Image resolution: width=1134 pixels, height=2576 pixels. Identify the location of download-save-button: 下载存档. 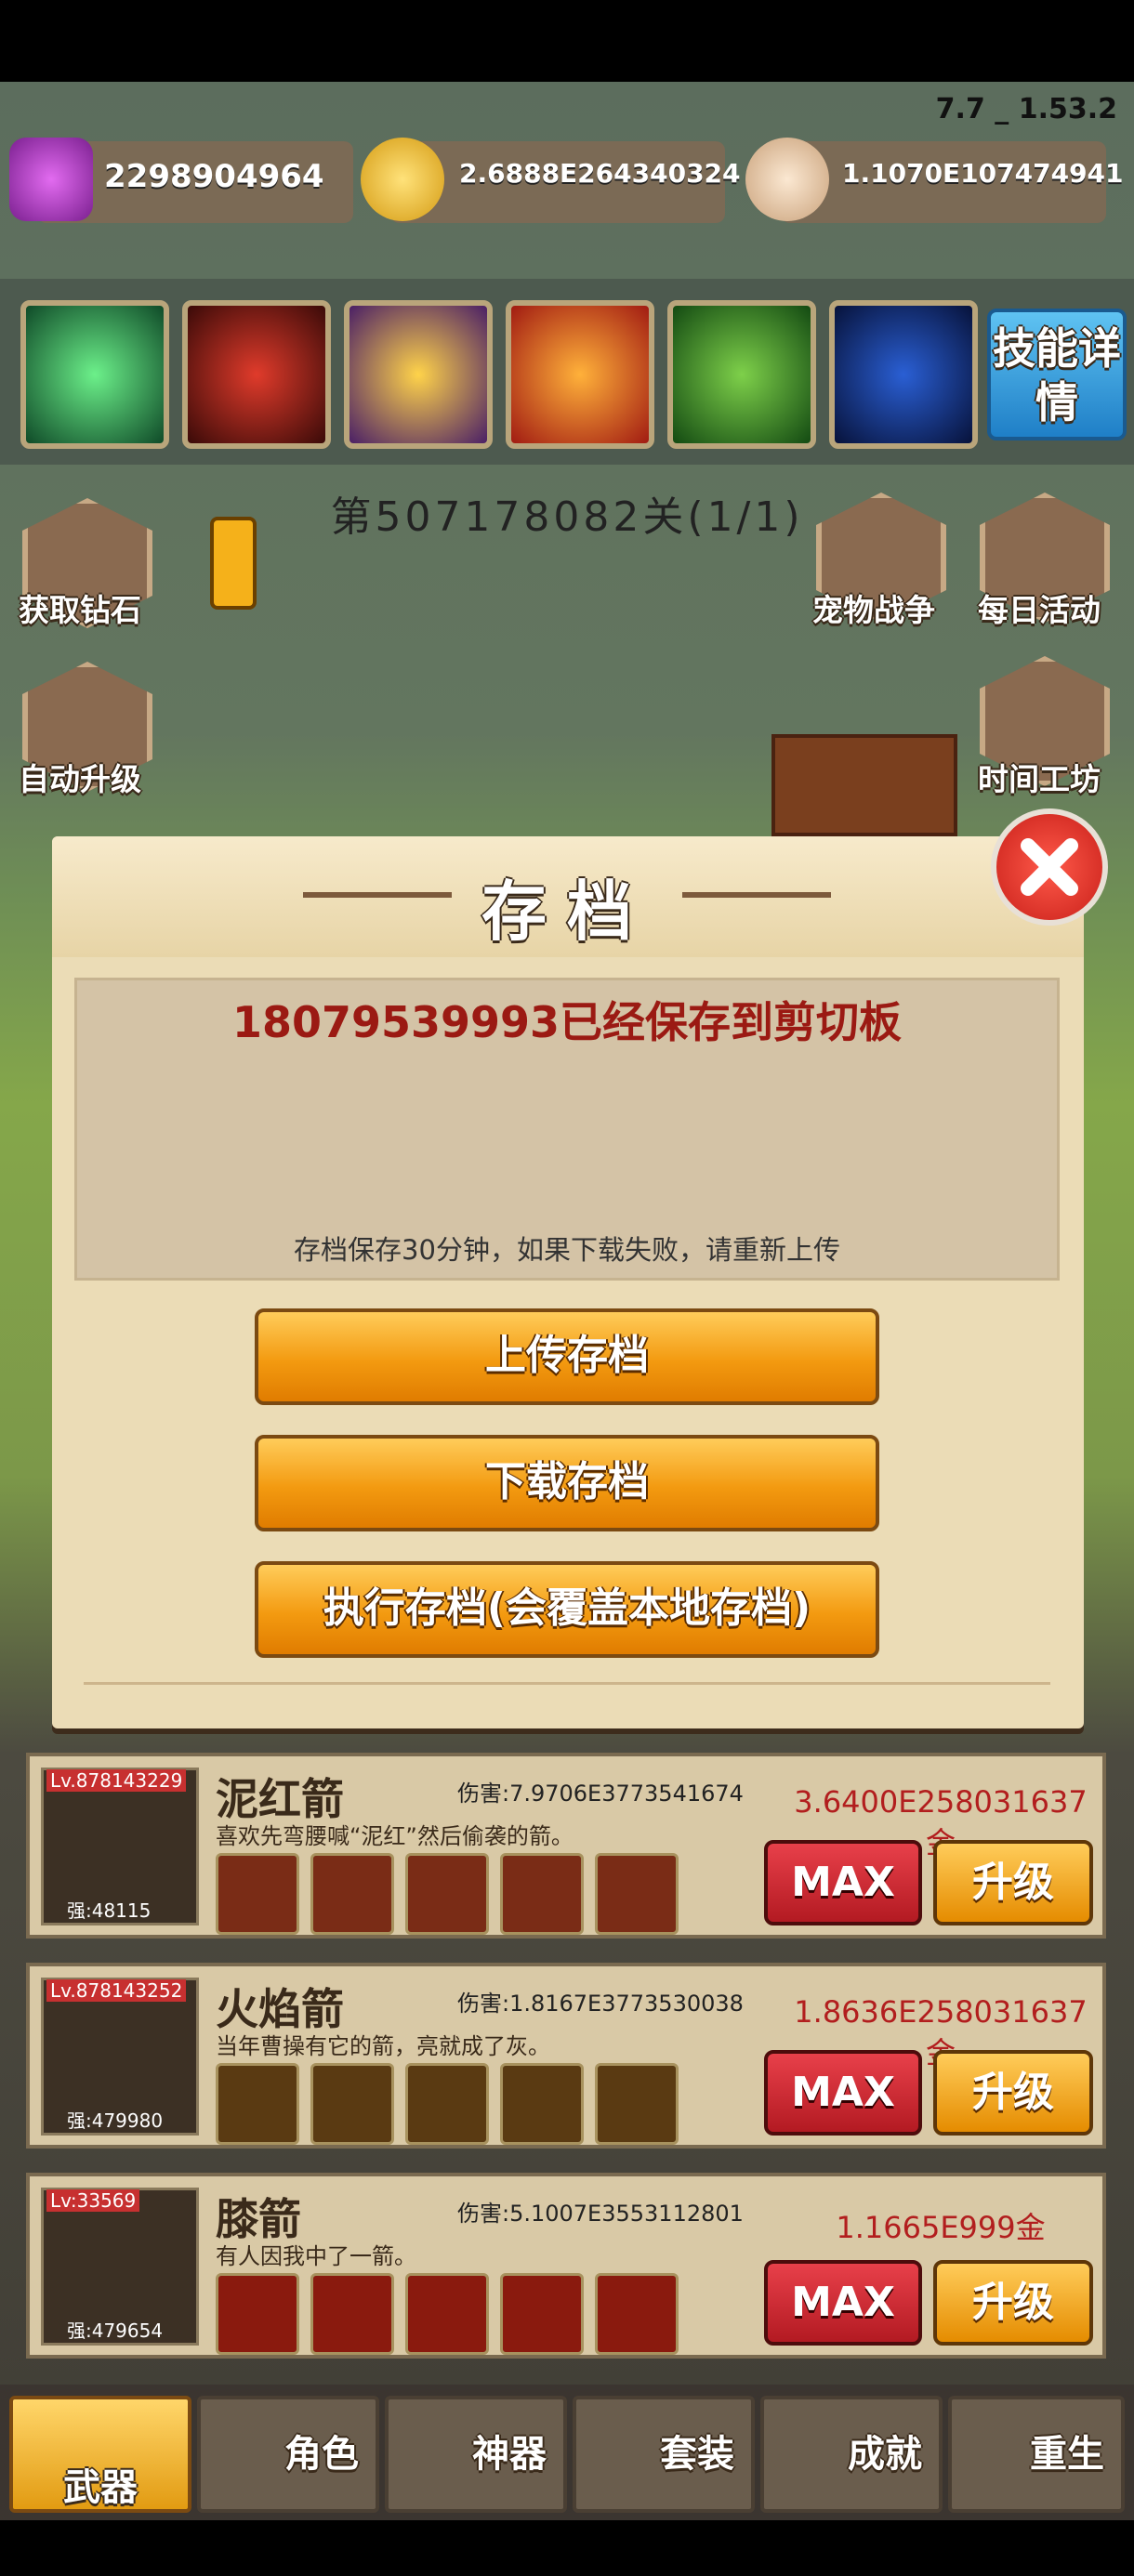
(567, 1483).